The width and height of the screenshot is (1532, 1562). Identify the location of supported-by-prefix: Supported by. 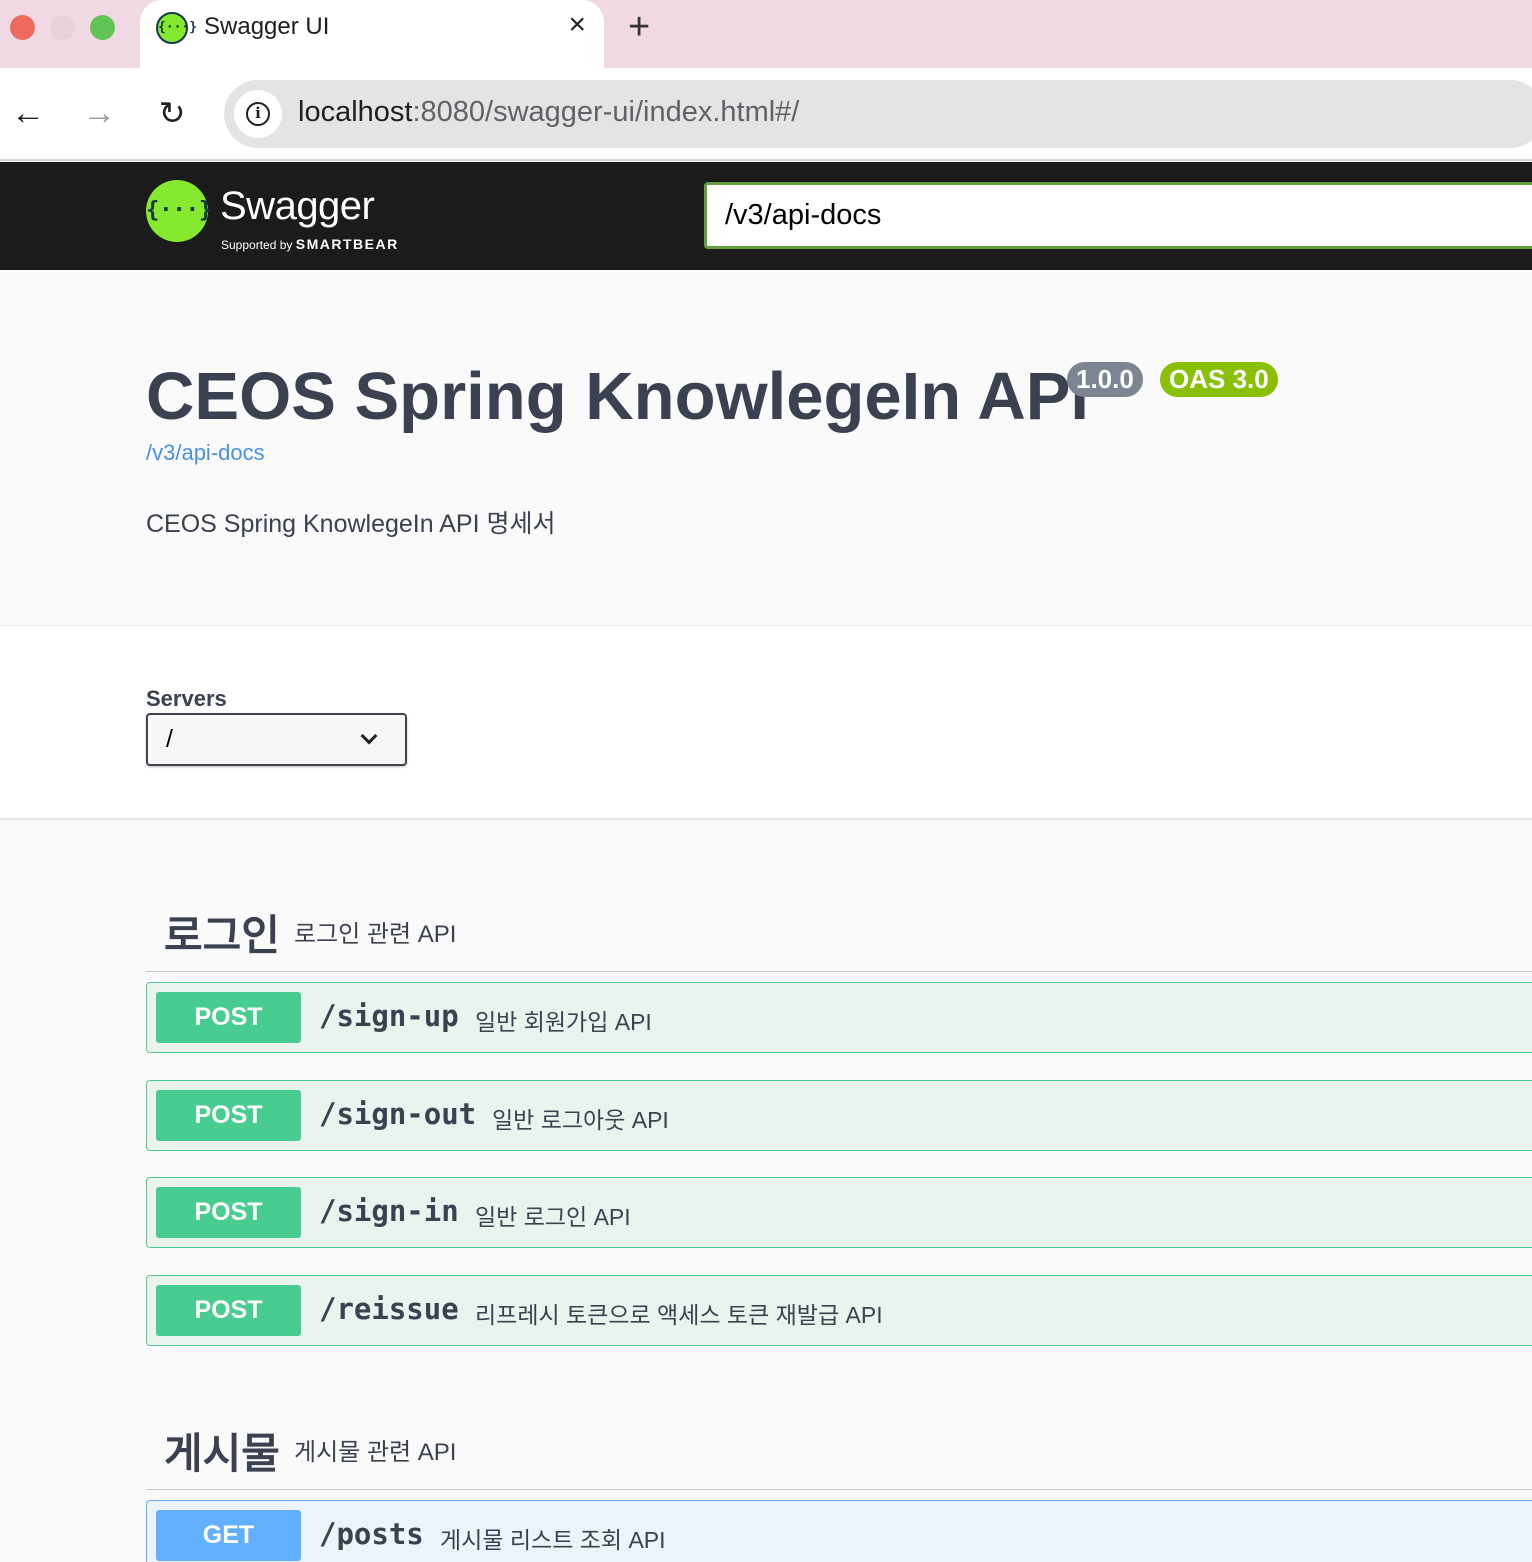
(257, 245).